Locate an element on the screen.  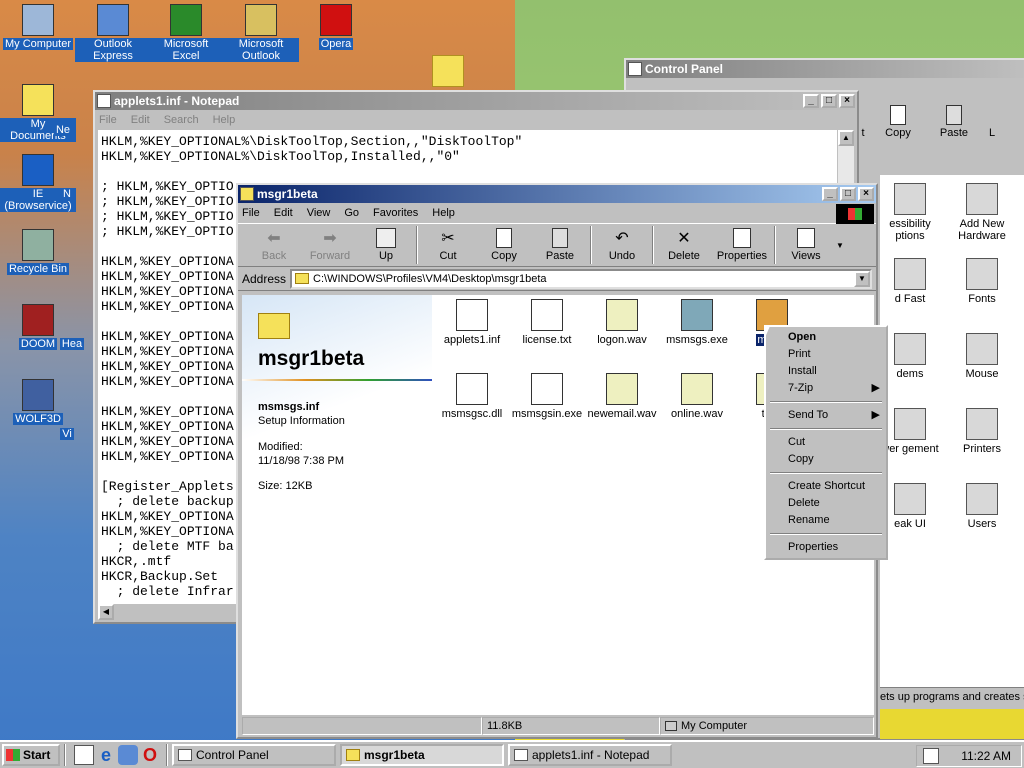
cp-toolbar-copy: Copy is located at coordinates (898, 126).